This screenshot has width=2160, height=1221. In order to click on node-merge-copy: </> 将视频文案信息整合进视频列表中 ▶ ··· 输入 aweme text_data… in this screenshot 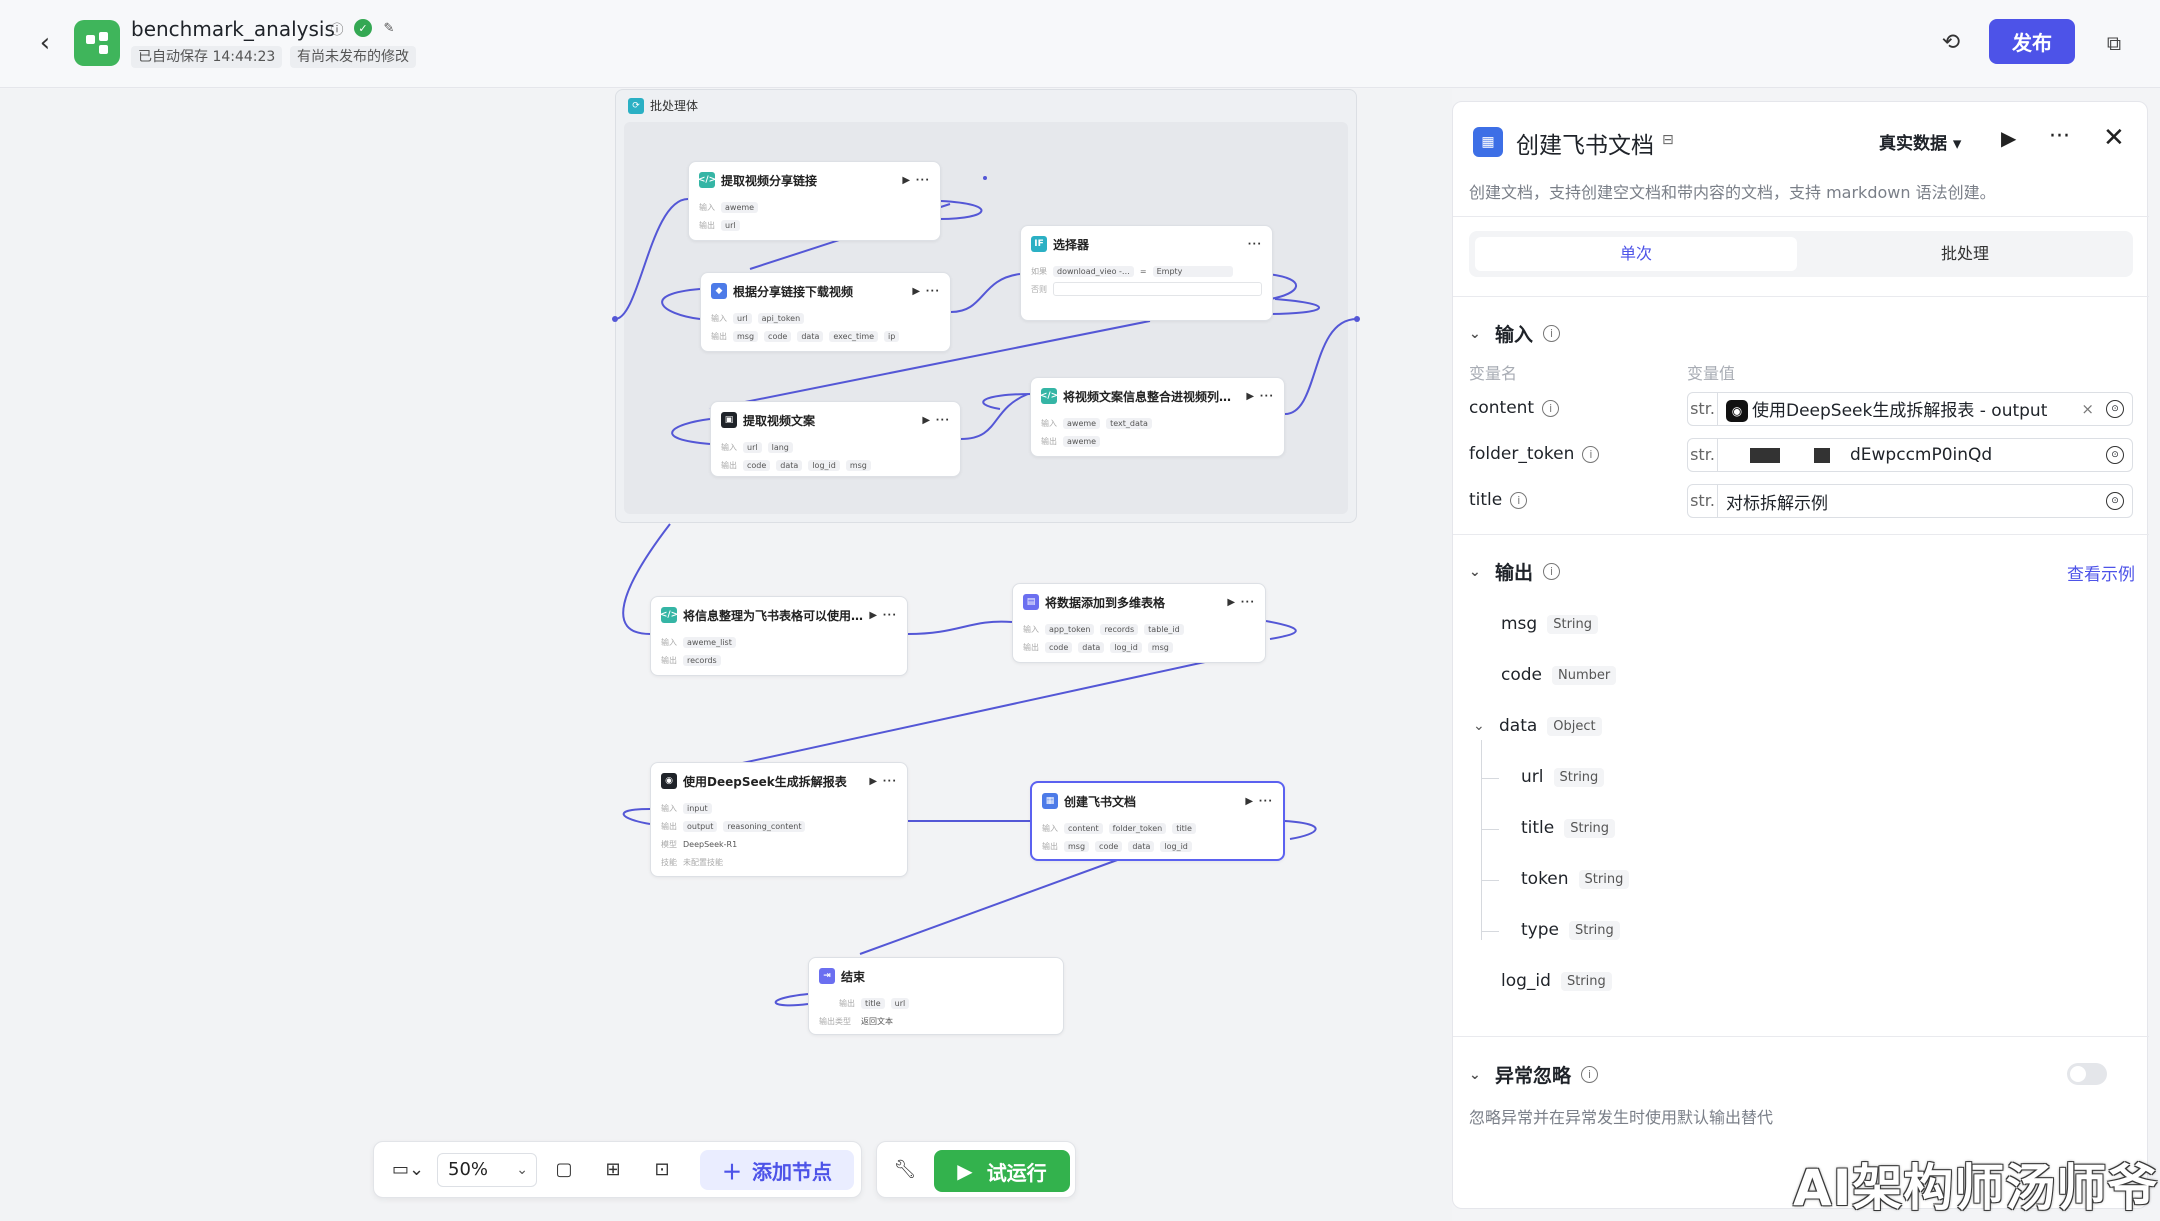, I will do `click(1157, 417)`.